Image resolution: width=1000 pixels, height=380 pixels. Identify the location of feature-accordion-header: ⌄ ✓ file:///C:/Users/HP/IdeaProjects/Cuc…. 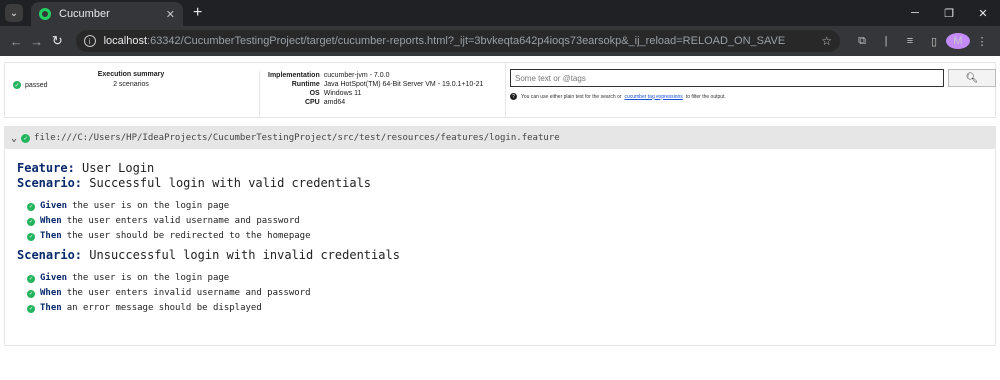
(500, 138).